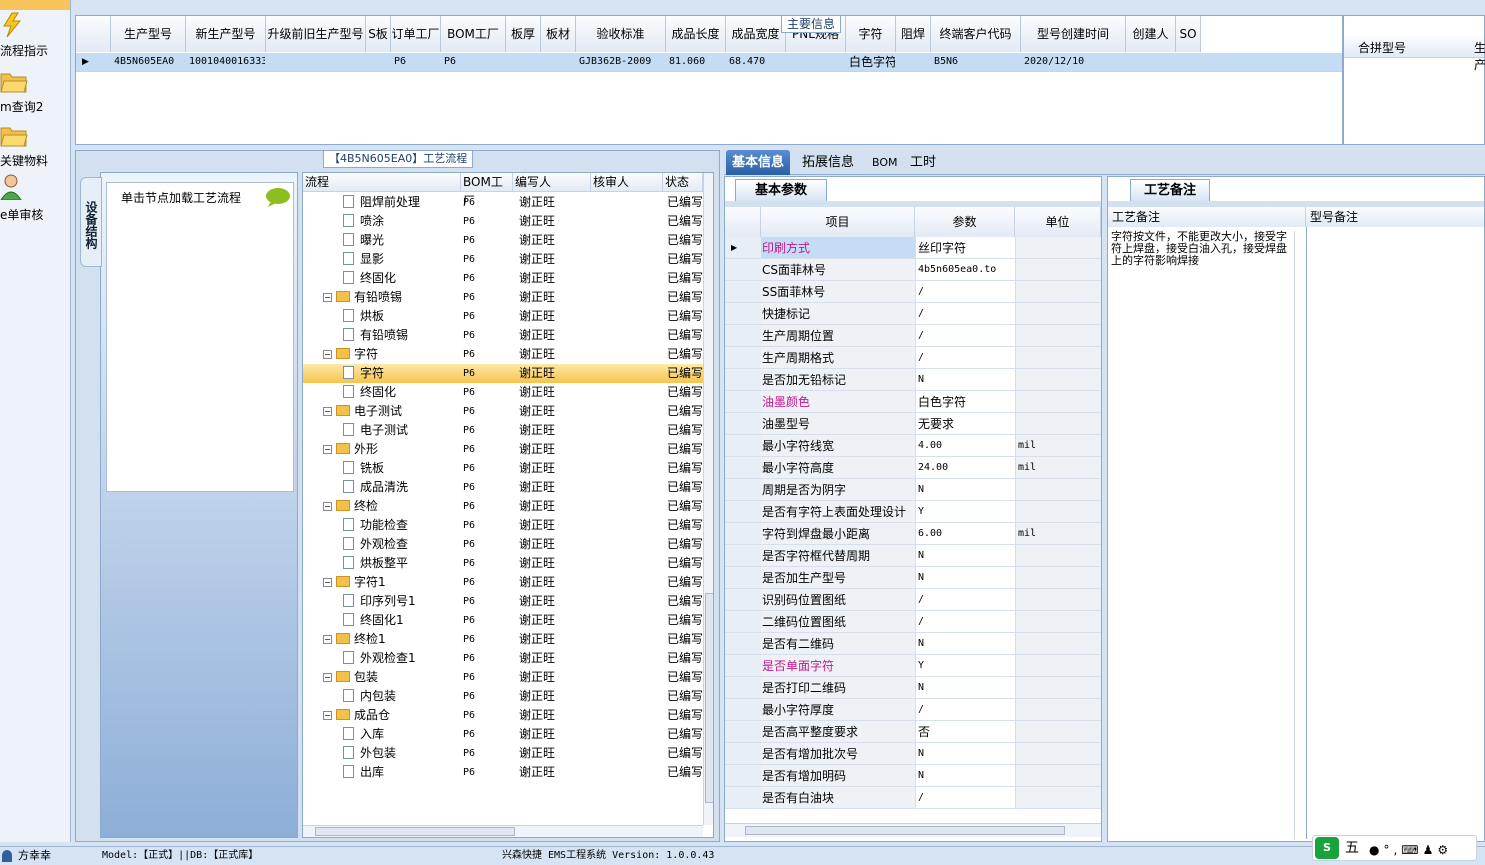  I want to click on ime-toolbar: S 五 ●°,⌨♟⚙, so click(1394, 848).